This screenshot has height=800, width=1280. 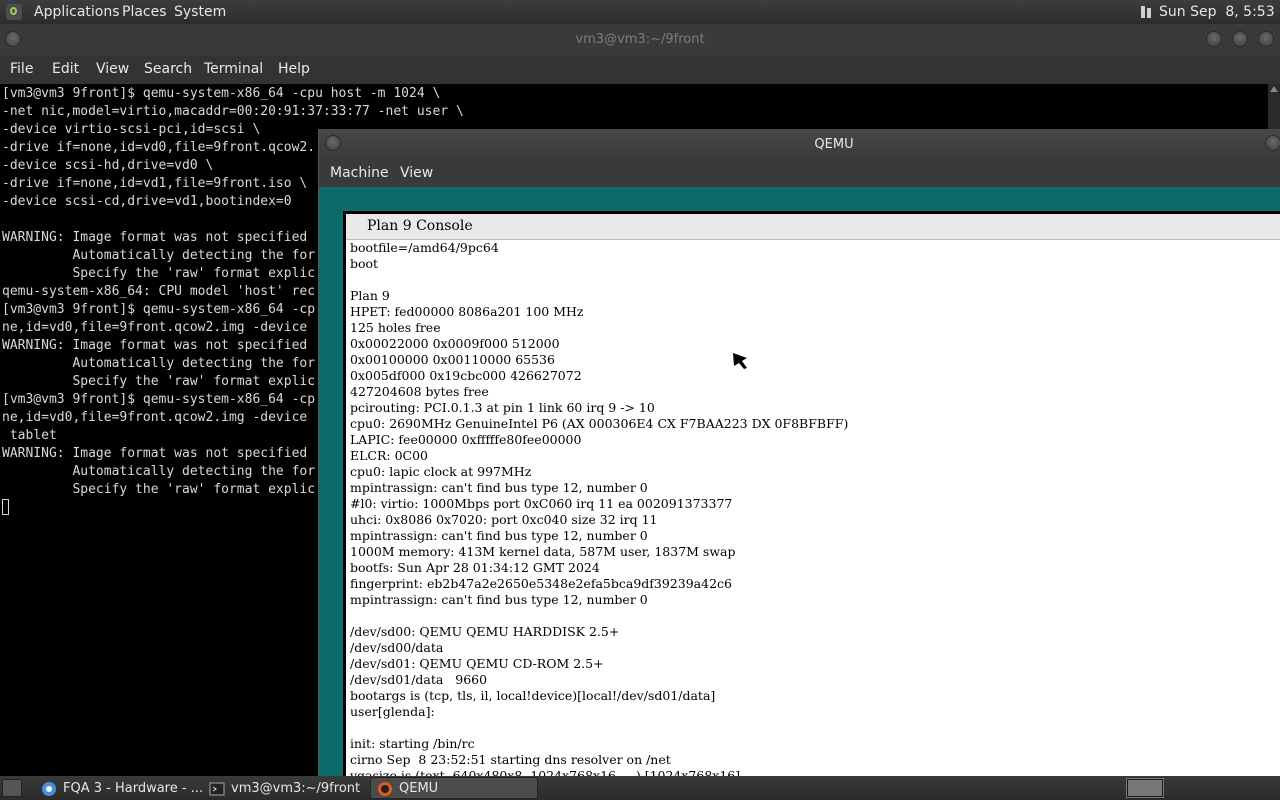 What do you see at coordinates (466, 439) in the screenshot?
I see `console-line: LAPIC: fee00000 0xfffffe80fee00000` at bounding box center [466, 439].